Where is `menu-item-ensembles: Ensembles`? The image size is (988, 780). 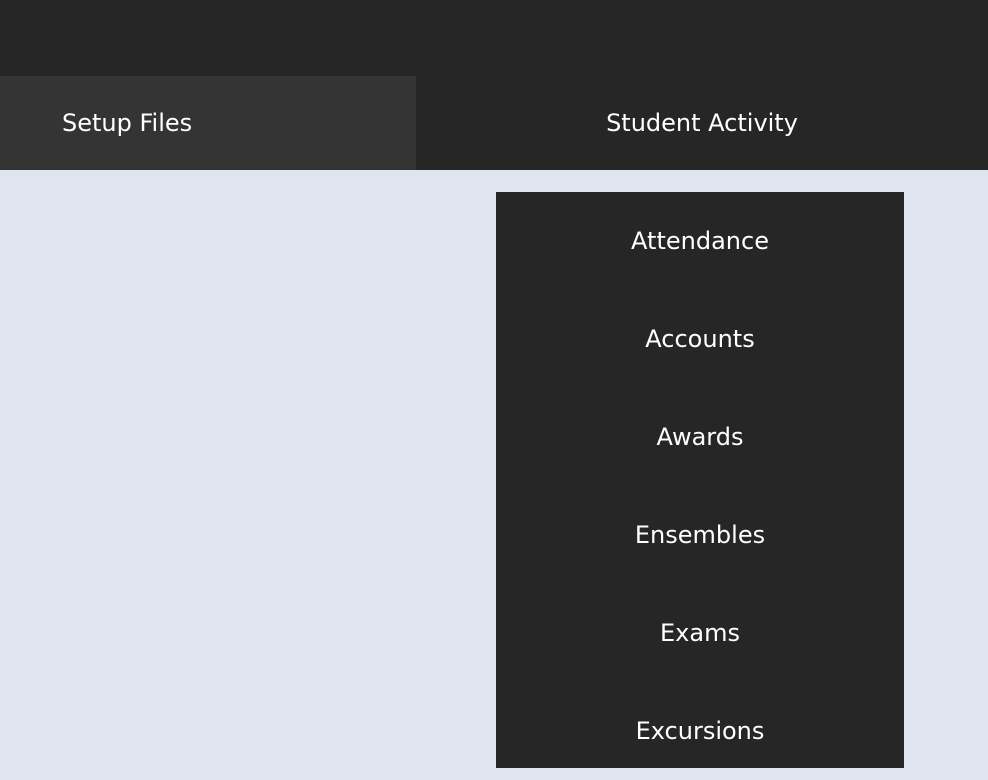 menu-item-ensembles: Ensembles is located at coordinates (700, 535).